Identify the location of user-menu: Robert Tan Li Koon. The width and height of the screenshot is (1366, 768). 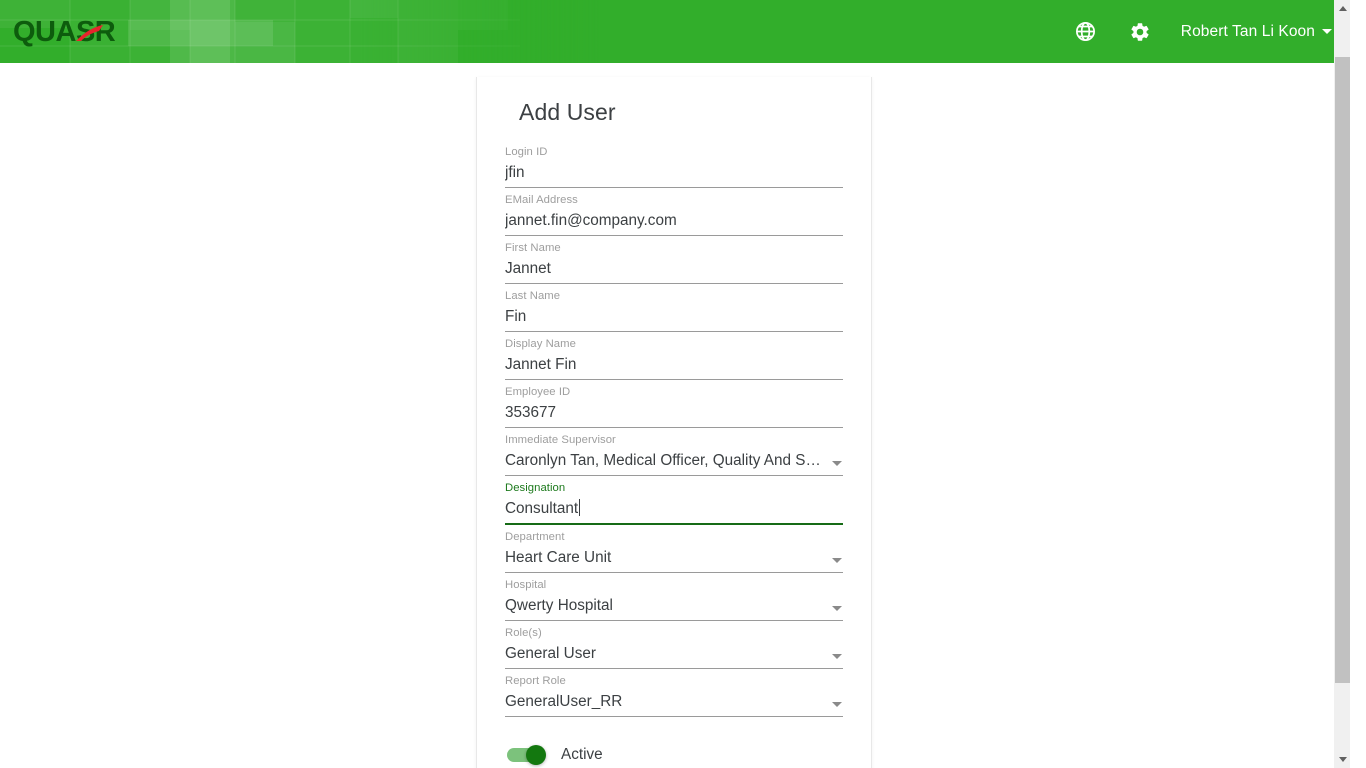
(1258, 31).